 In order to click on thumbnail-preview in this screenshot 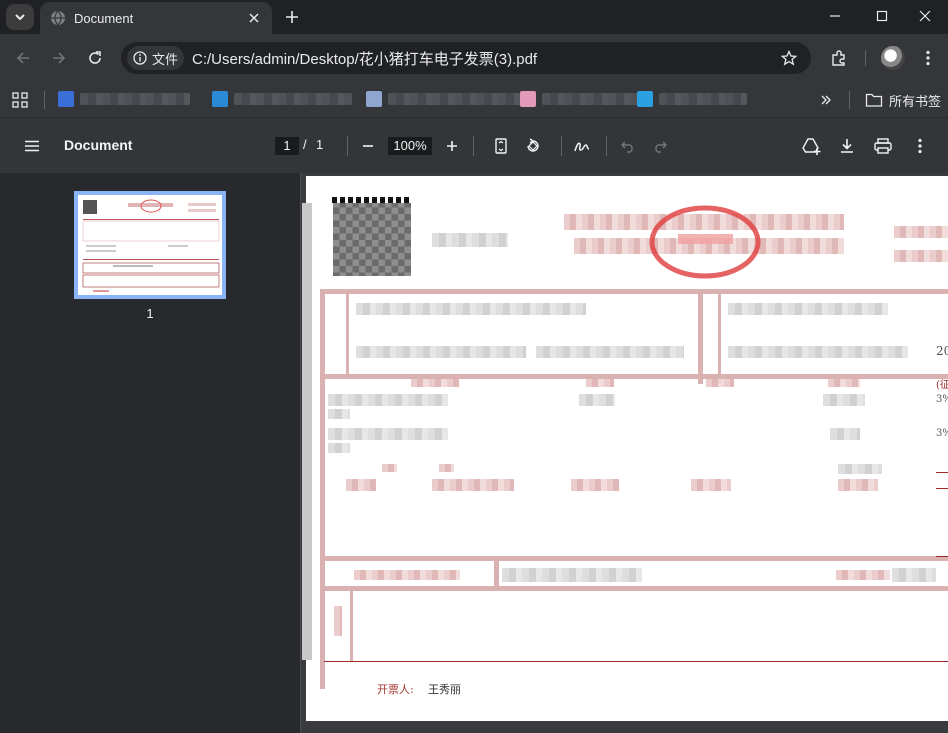, I will do `click(151, 245)`.